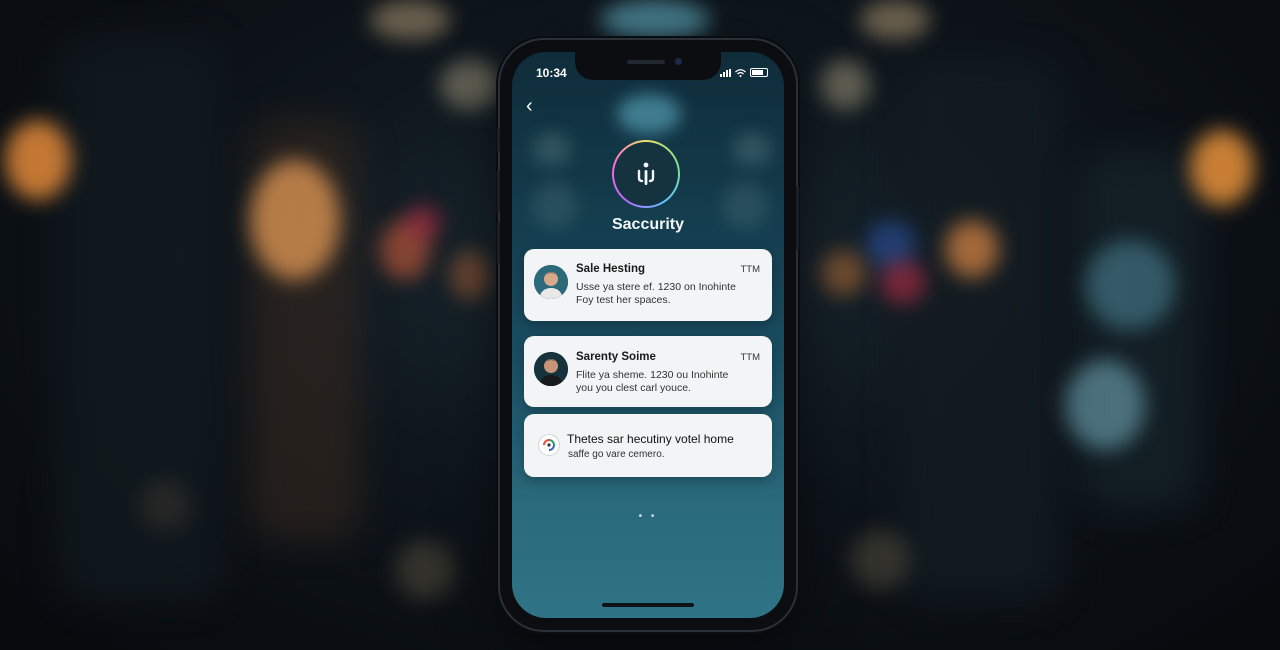 Image resolution: width=1280 pixels, height=650 pixels. I want to click on speaker-grille, so click(646, 62).